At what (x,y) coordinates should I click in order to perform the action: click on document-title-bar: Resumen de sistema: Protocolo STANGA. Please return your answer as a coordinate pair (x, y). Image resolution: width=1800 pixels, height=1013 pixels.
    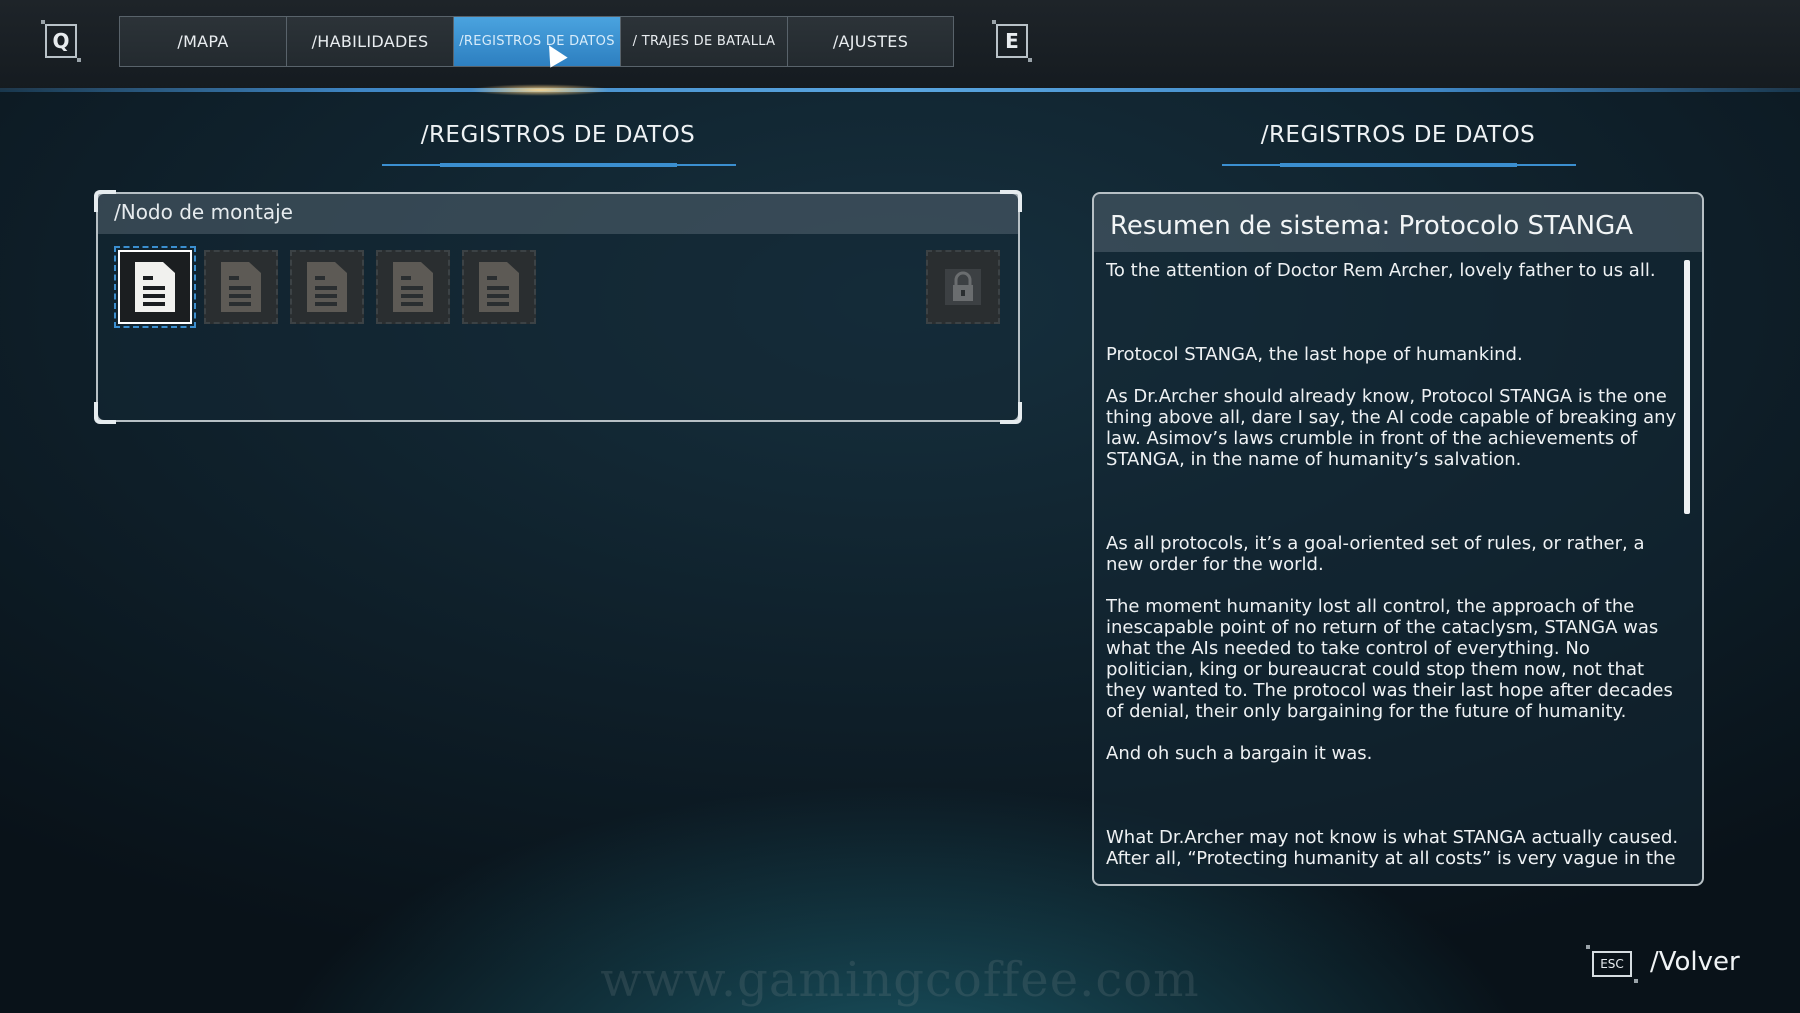
    Looking at the image, I should click on (1398, 223).